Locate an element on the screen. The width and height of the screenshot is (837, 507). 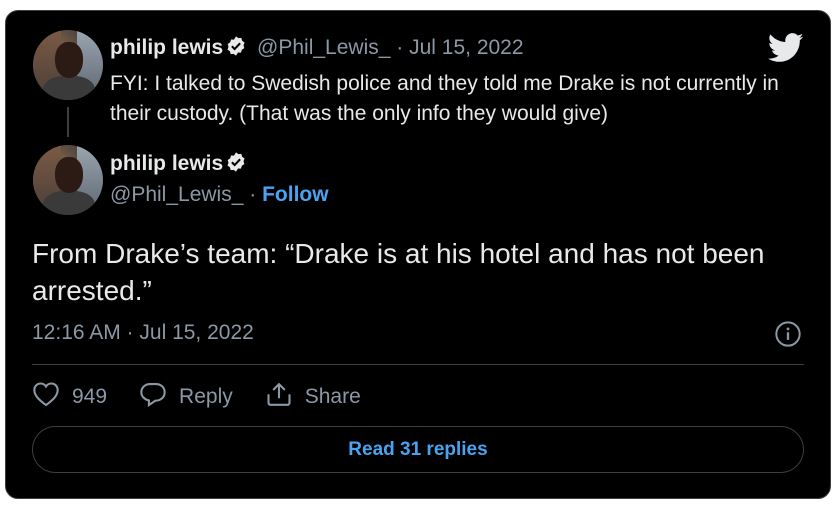
quoted-tweet-header: philip lewis @Phil_Lewis_ · Jul 15, 2022 is located at coordinates (317, 49).